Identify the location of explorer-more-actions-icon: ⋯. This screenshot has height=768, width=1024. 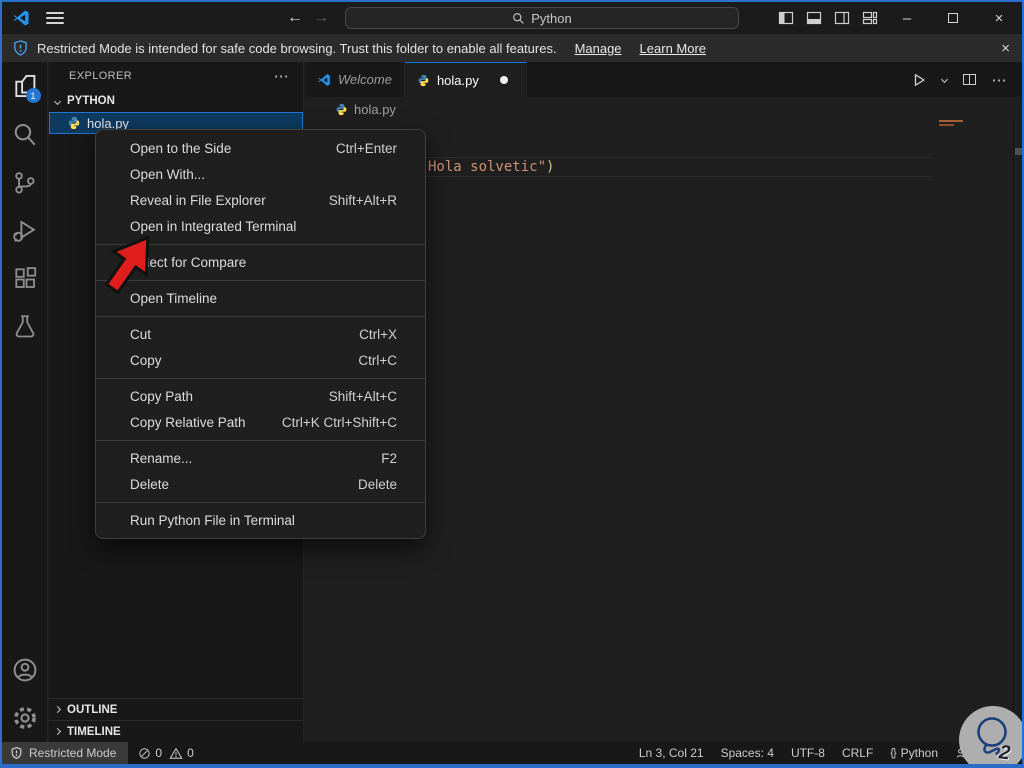
(281, 76).